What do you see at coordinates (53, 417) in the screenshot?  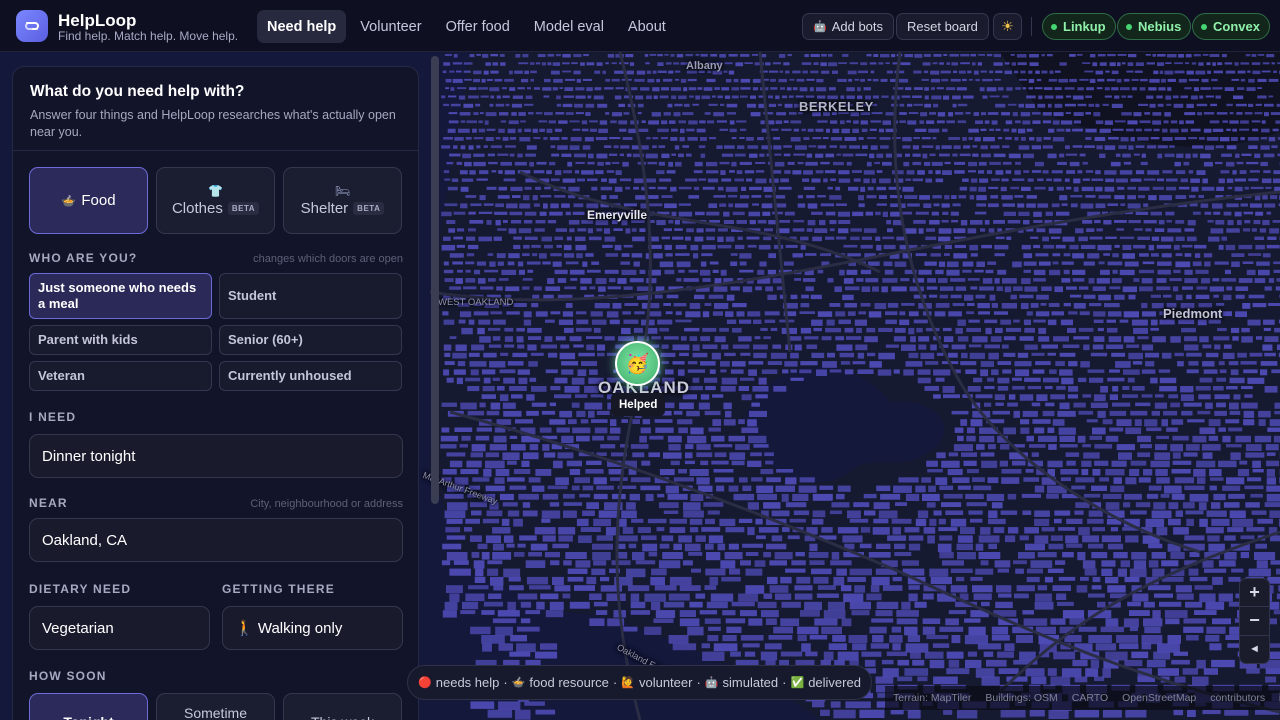 I see `need-label: I NEED` at bounding box center [53, 417].